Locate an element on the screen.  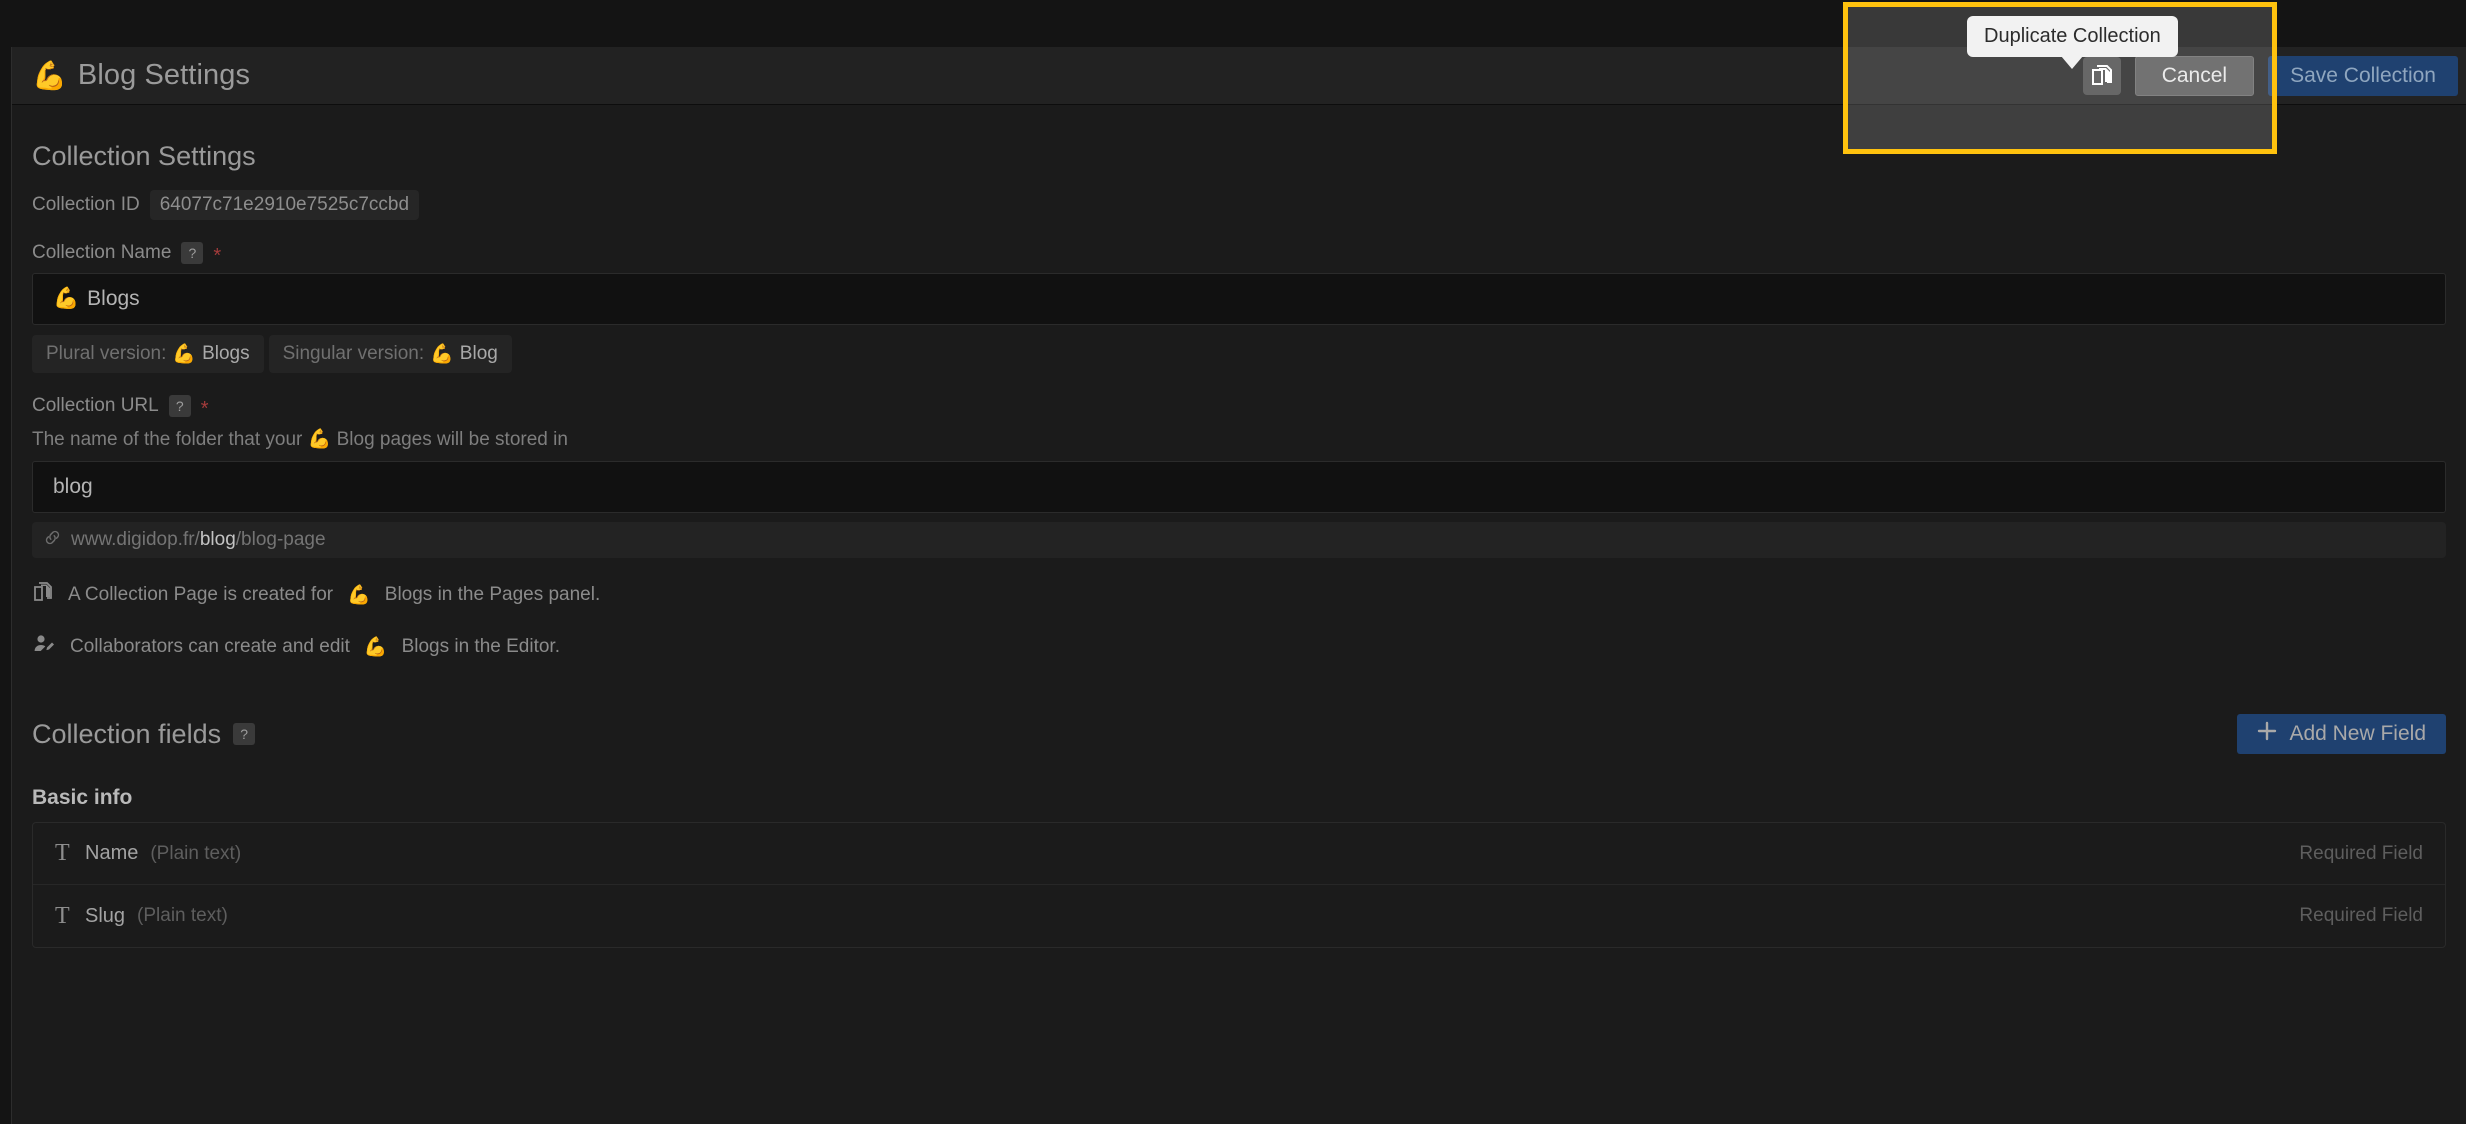
add-new-field-button: Add New Field is located at coordinates (2341, 734).